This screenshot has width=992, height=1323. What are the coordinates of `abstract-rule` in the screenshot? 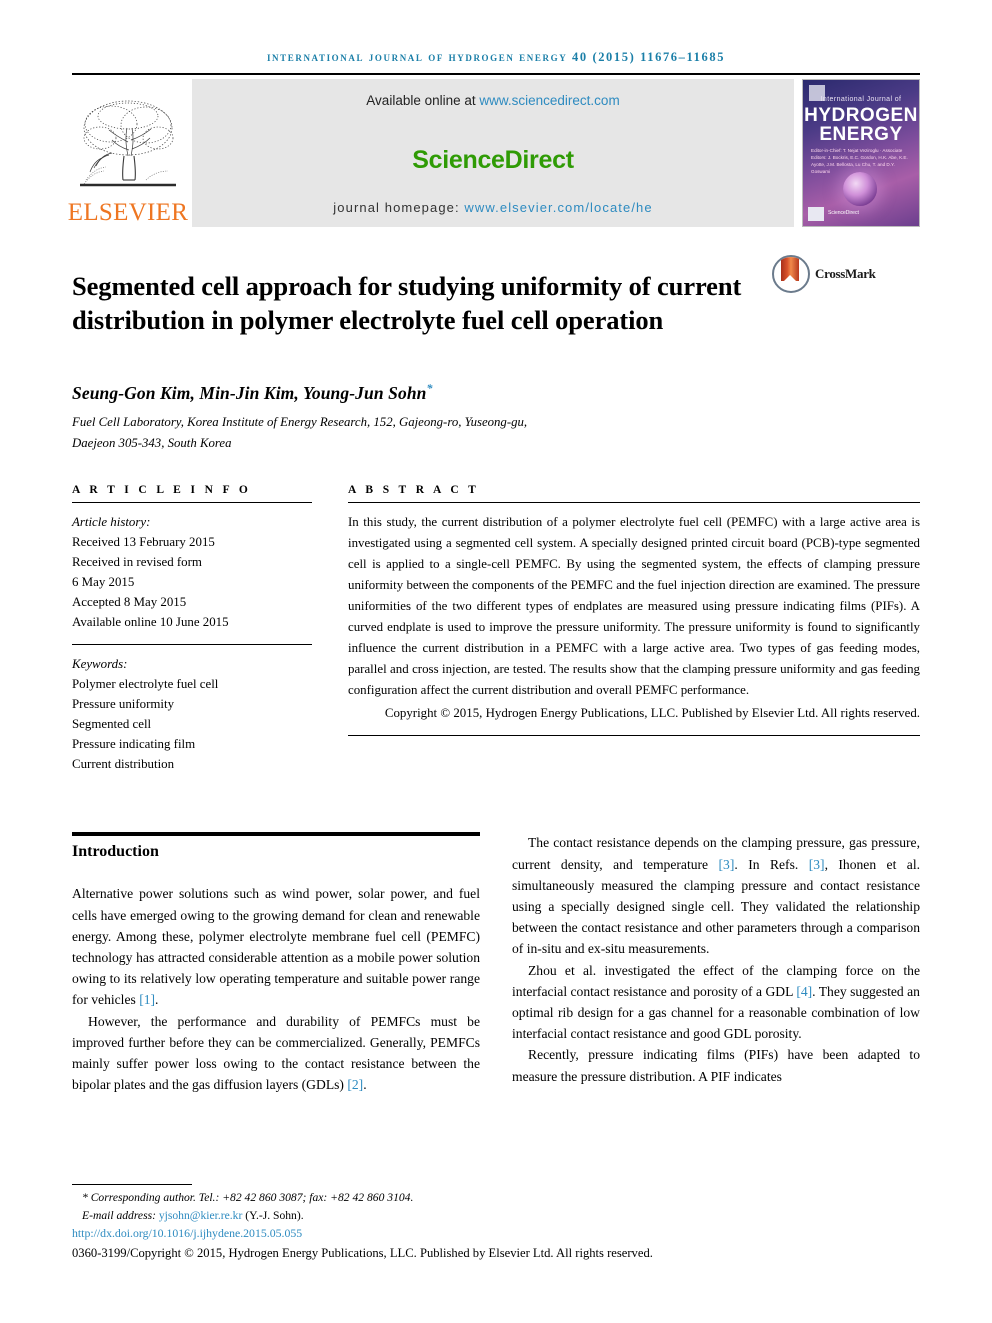 It's located at (634, 503).